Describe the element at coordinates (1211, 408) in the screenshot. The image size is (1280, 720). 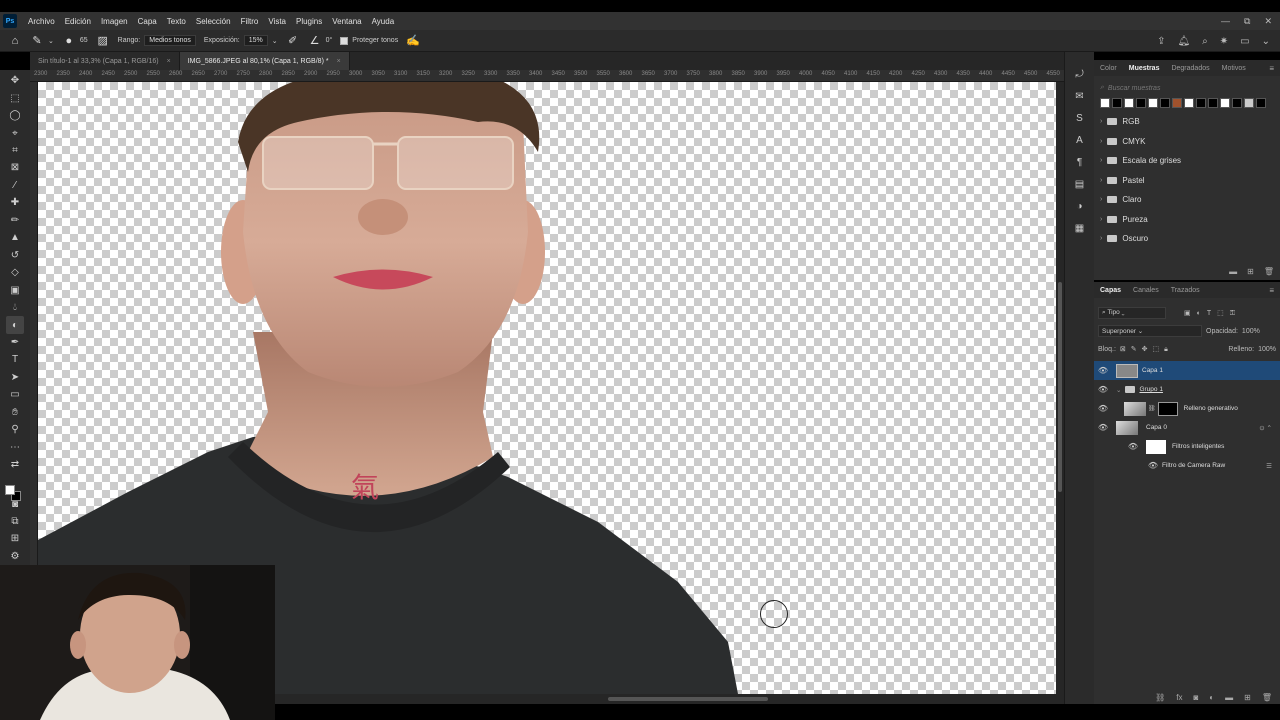
I see `layer-name: Relleno generativo` at that location.